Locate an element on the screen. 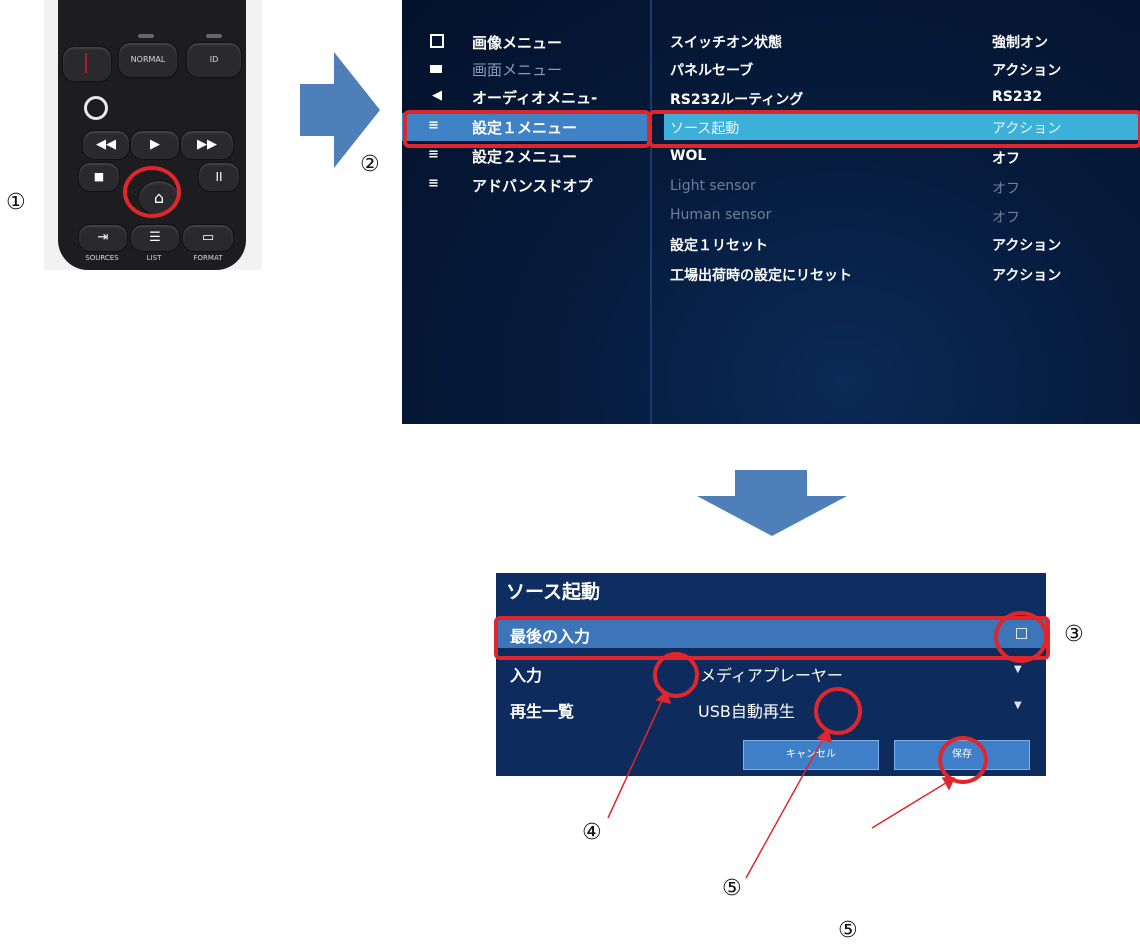 Image resolution: width=1140 pixels, height=952 pixels. step-4-label: ④ is located at coordinates (592, 832).